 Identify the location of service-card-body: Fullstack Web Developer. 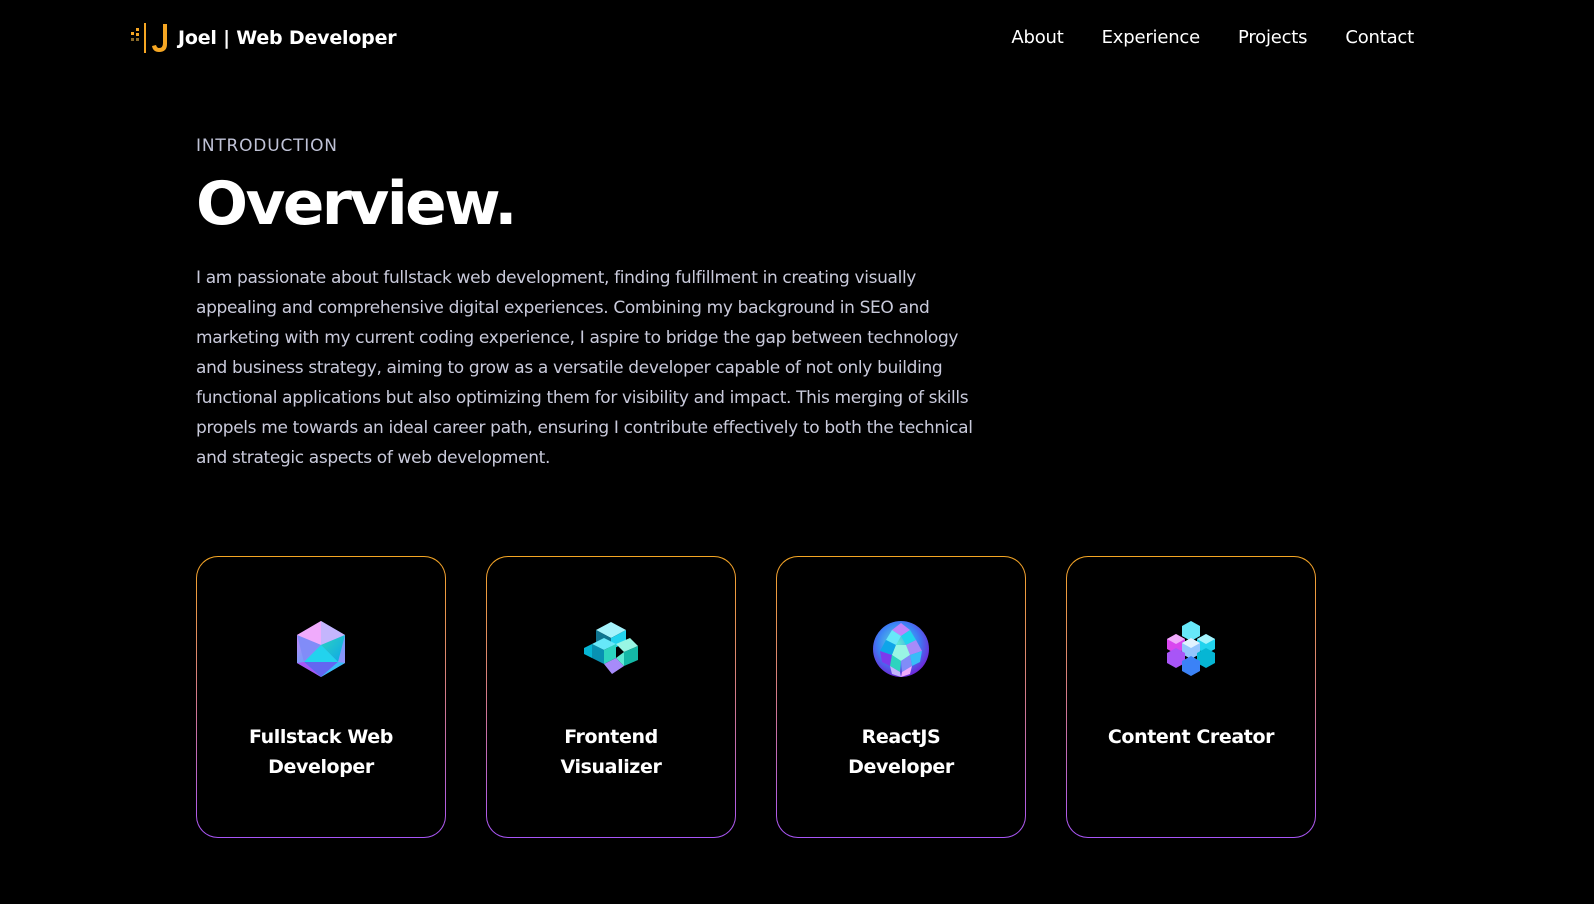
(321, 697).